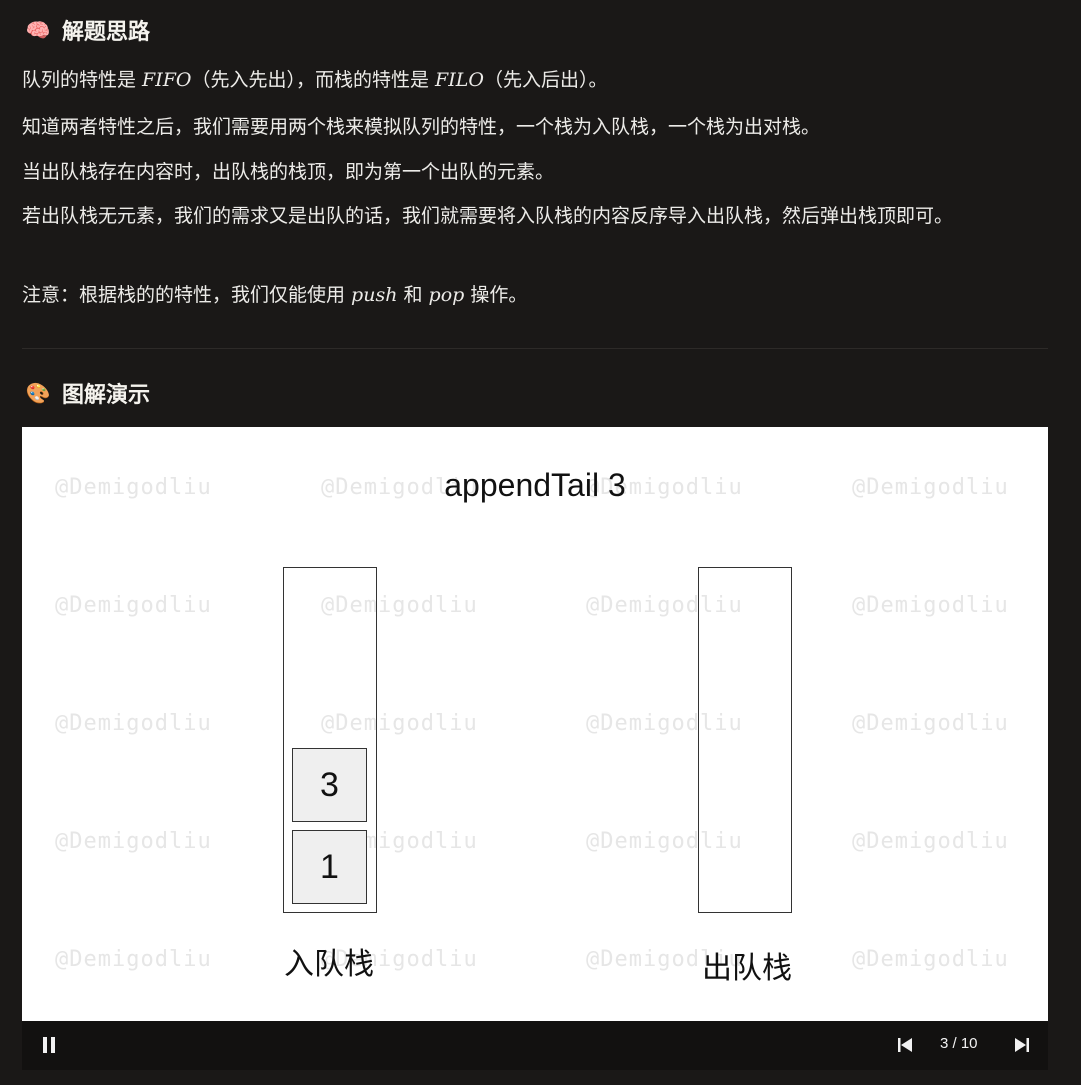  I want to click on stack-cell: 3, so click(329, 785).